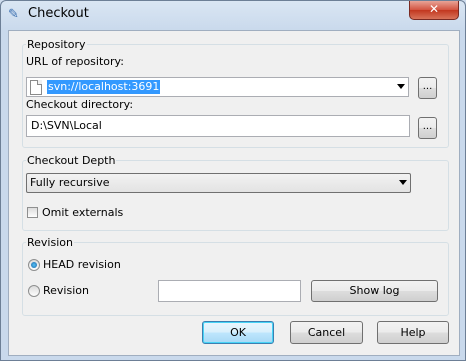  Describe the element at coordinates (13, 14) in the screenshot. I see `tortoisesvn-app-icon: ✎` at that location.